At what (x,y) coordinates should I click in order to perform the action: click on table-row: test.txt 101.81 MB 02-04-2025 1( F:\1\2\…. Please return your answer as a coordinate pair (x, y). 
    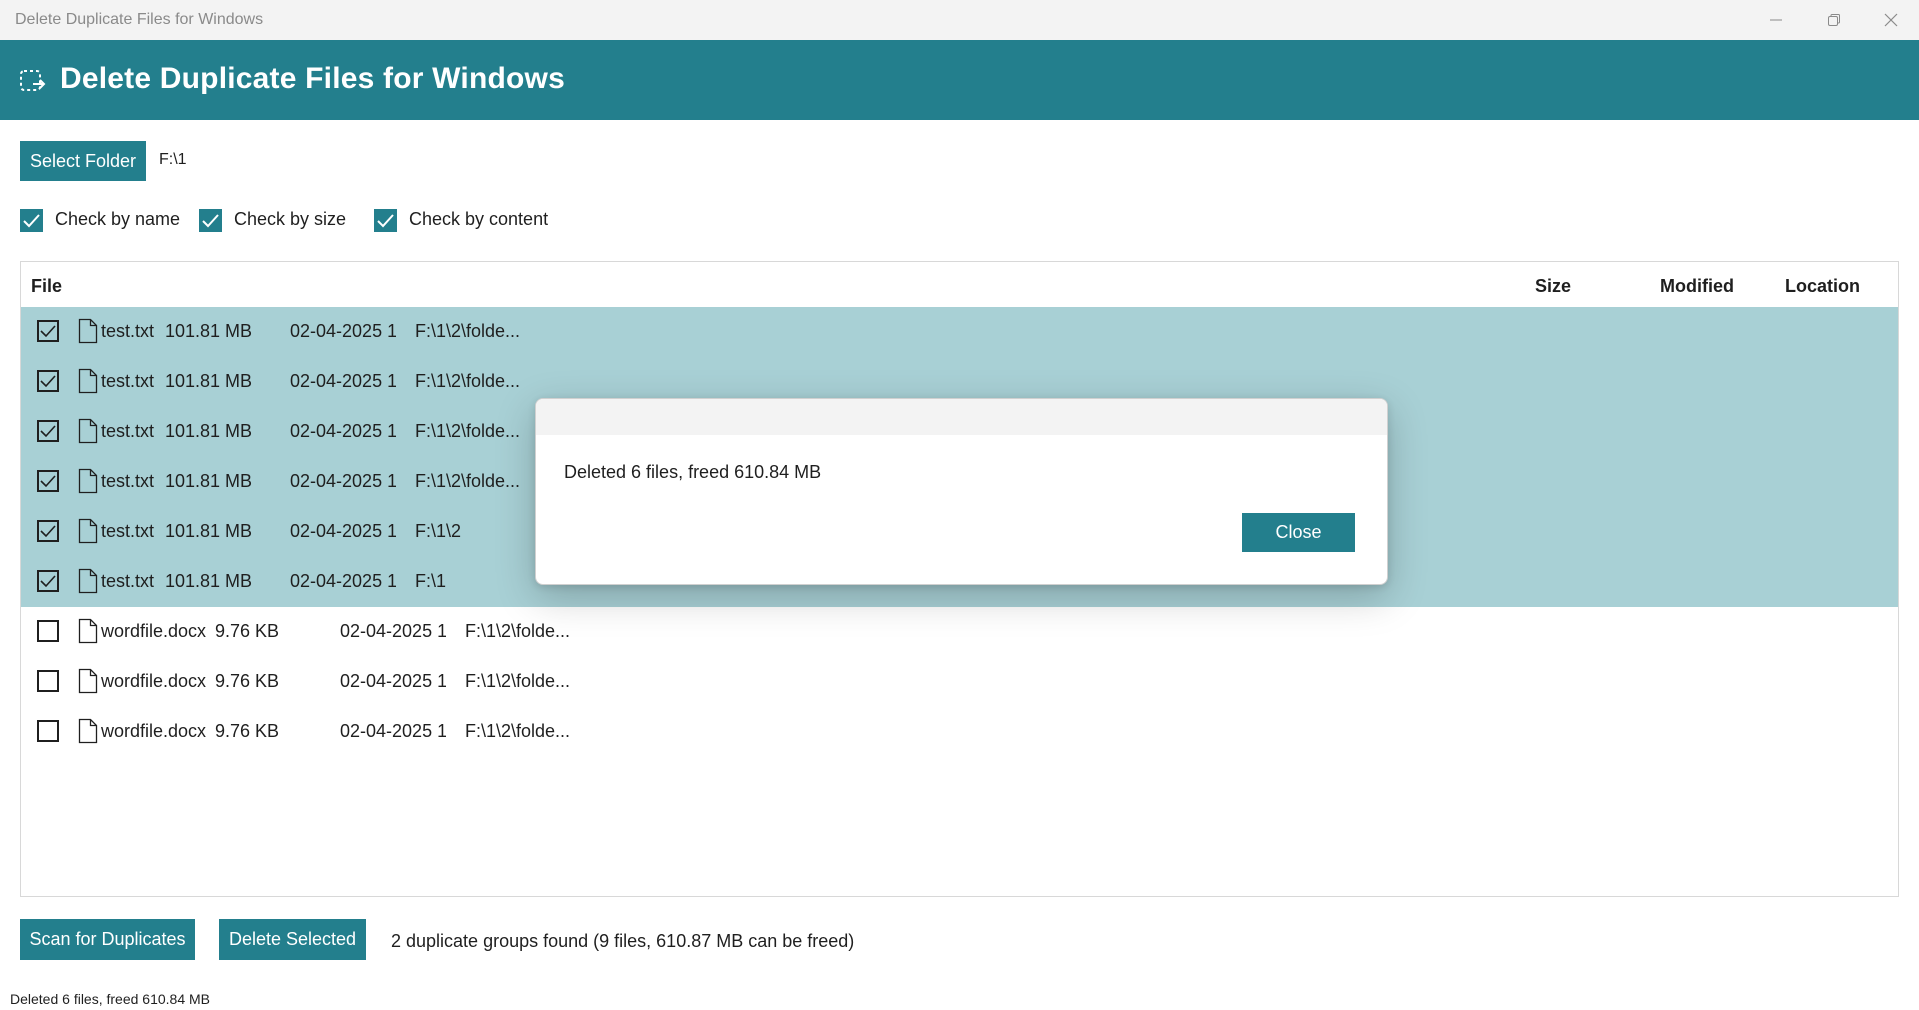
    Looking at the image, I should click on (959, 332).